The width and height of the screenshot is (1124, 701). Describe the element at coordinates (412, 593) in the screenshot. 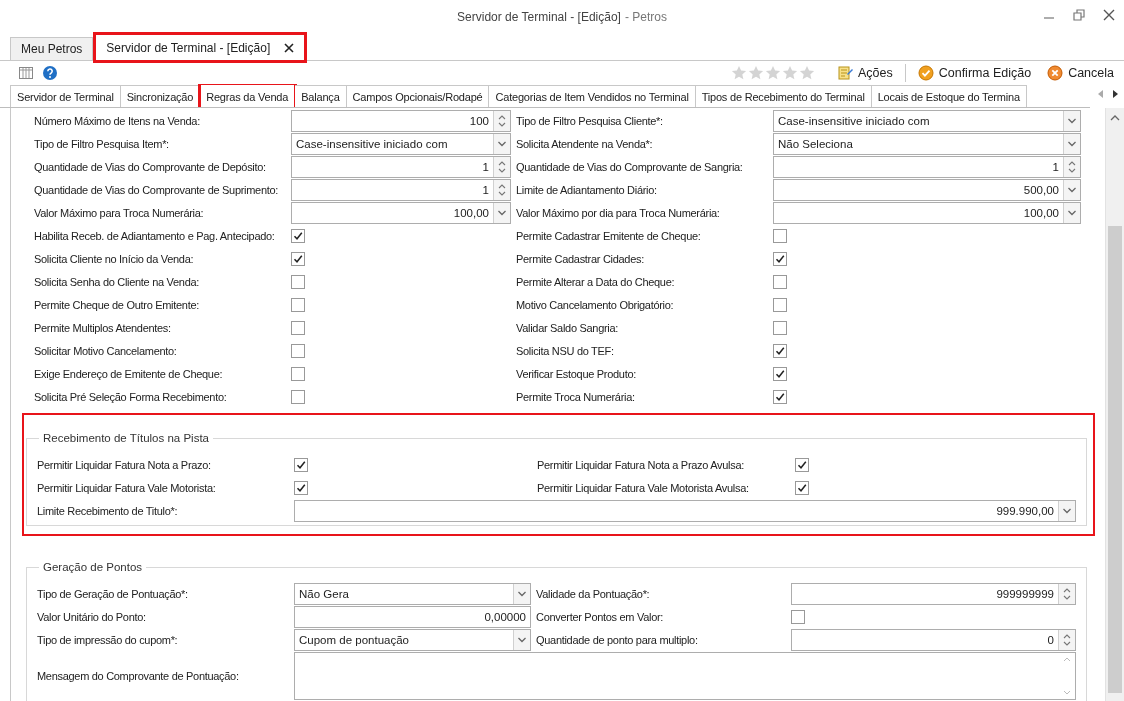

I see `dropdown: Não Gera` at that location.